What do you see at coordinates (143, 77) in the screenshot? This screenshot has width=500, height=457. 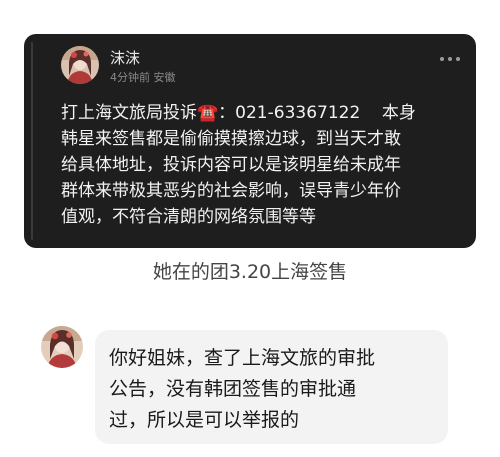 I see `post-time-location: 4分钟前 安徽` at bounding box center [143, 77].